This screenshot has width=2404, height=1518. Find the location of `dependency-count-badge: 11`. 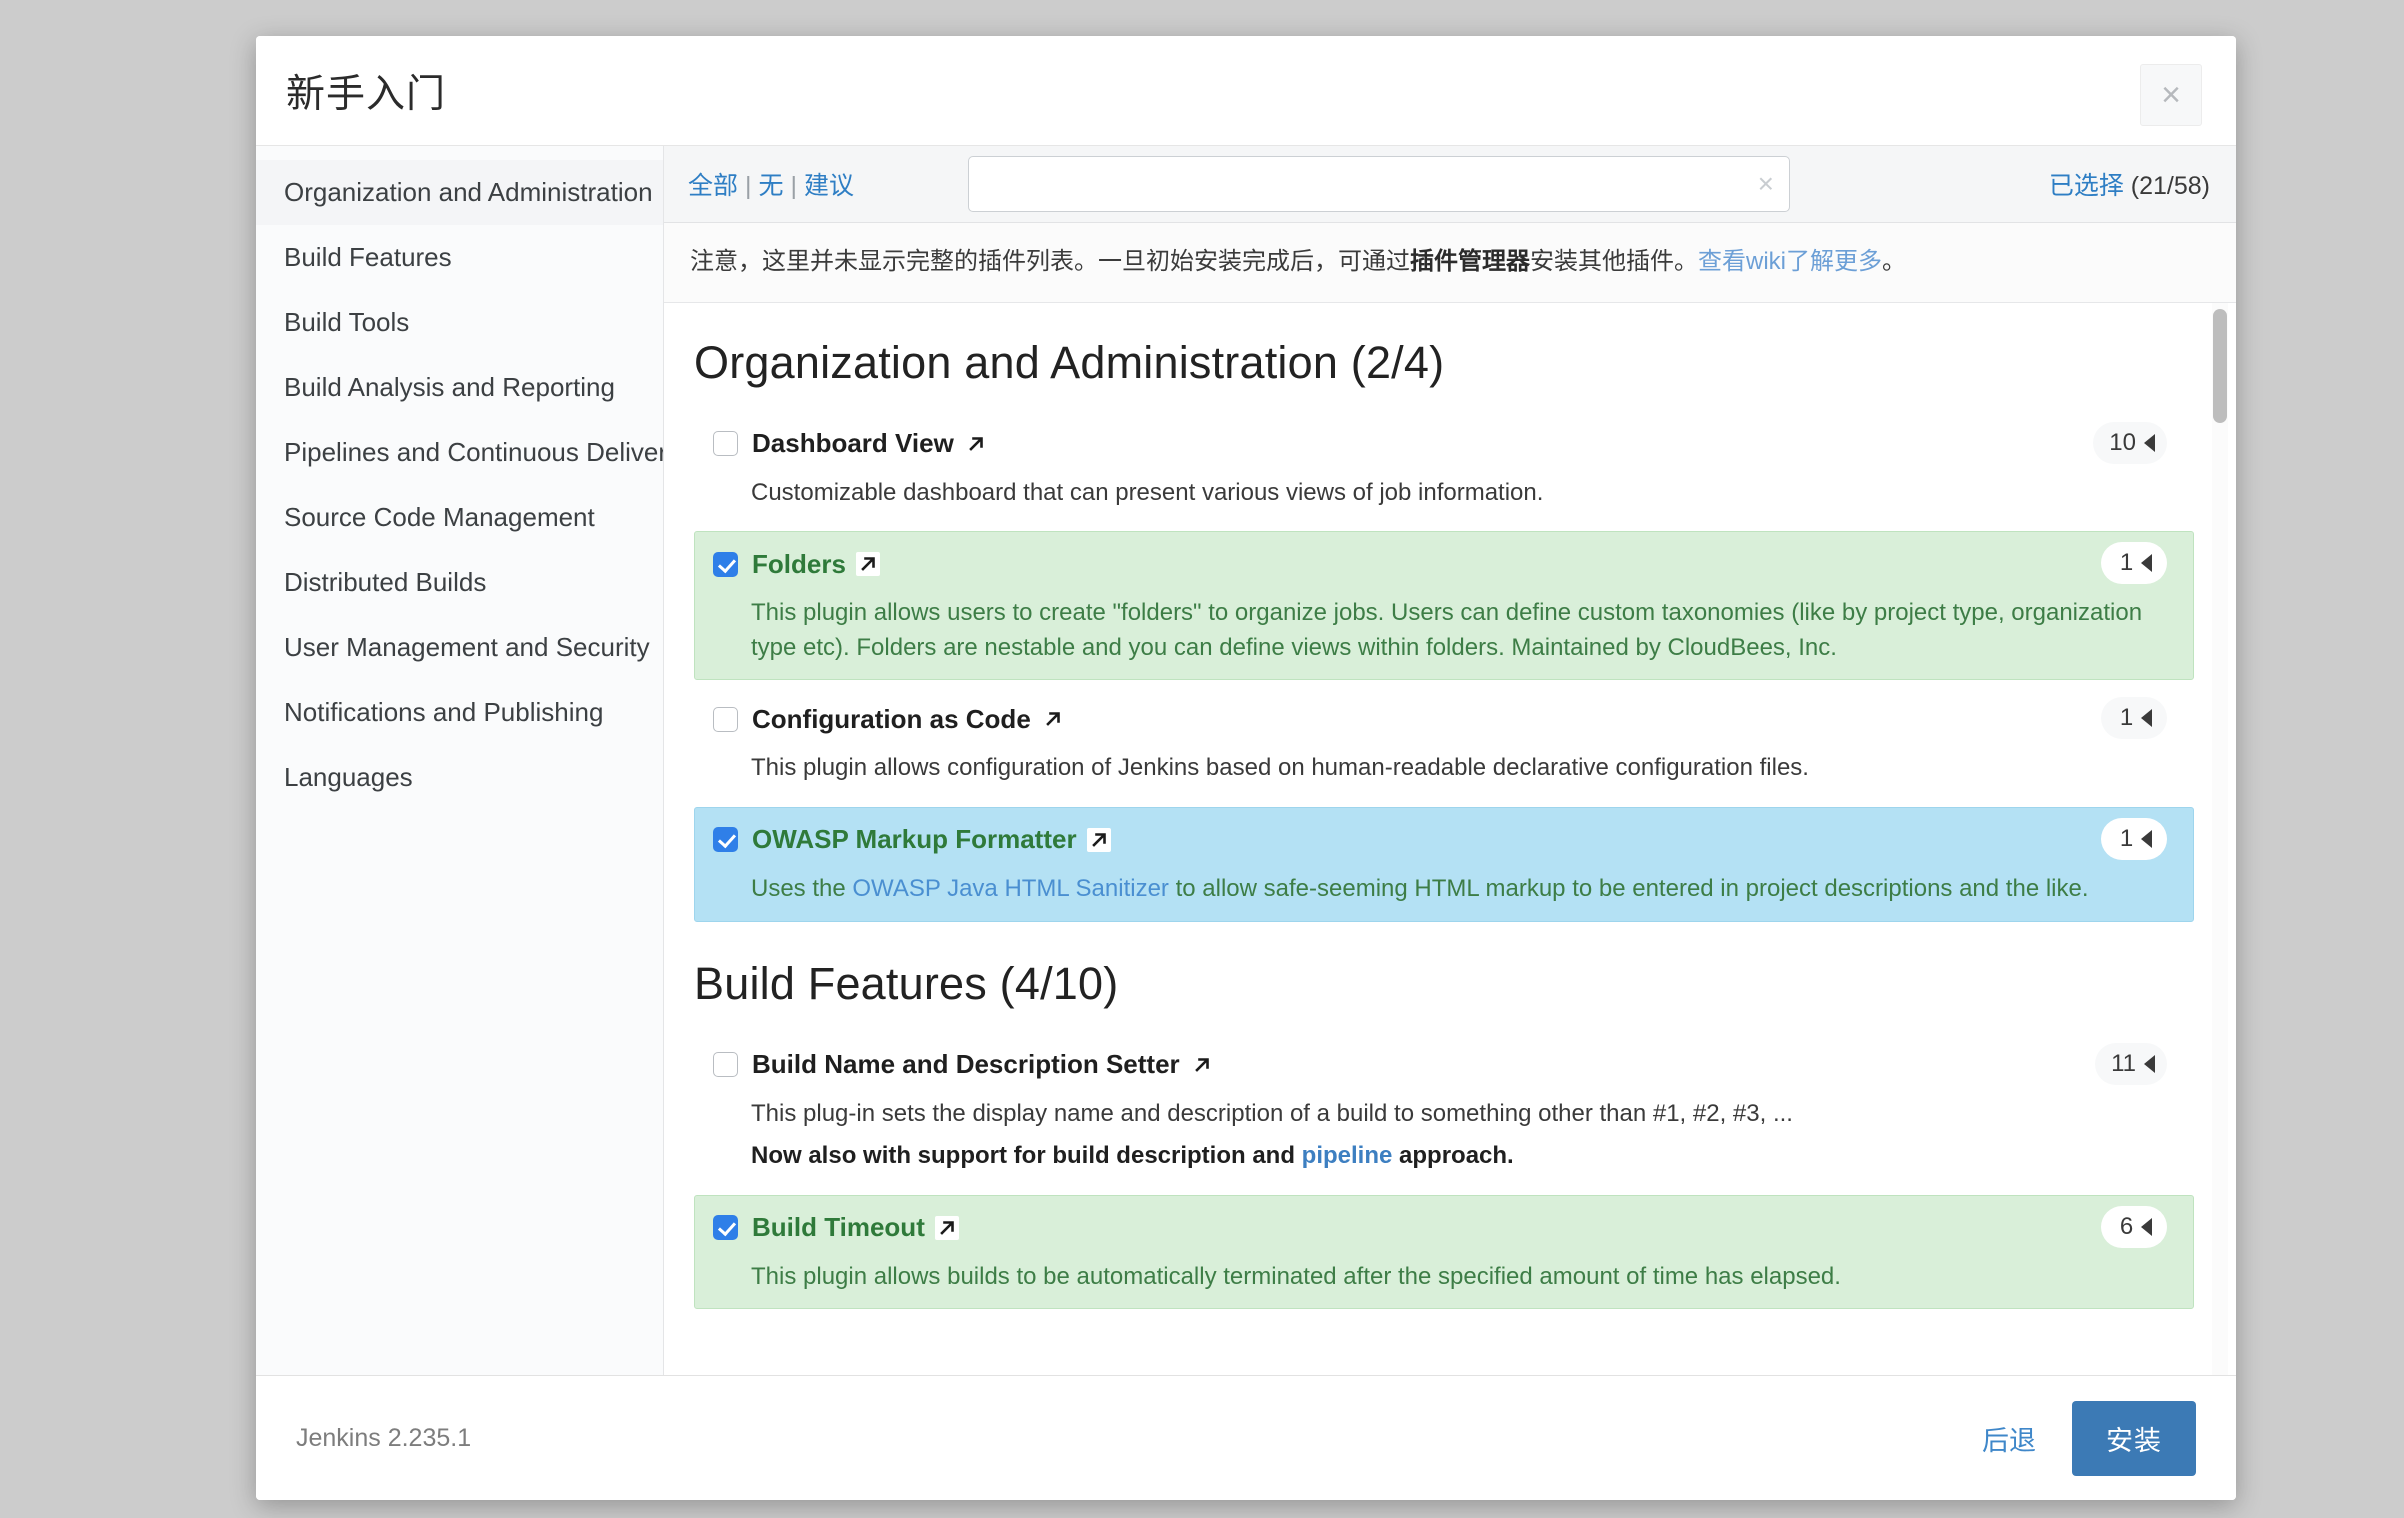

dependency-count-badge: 11 is located at coordinates (2131, 1063).